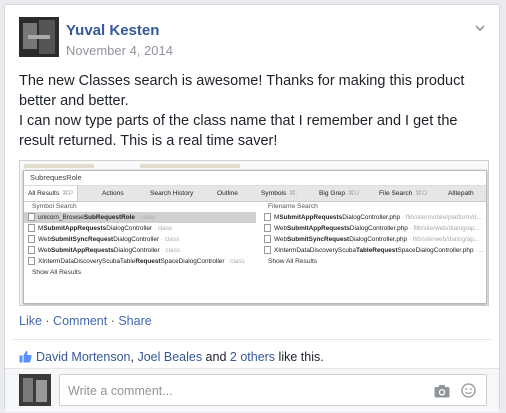 The image size is (506, 413). I want to click on file-show-all: Show All Results, so click(293, 261).